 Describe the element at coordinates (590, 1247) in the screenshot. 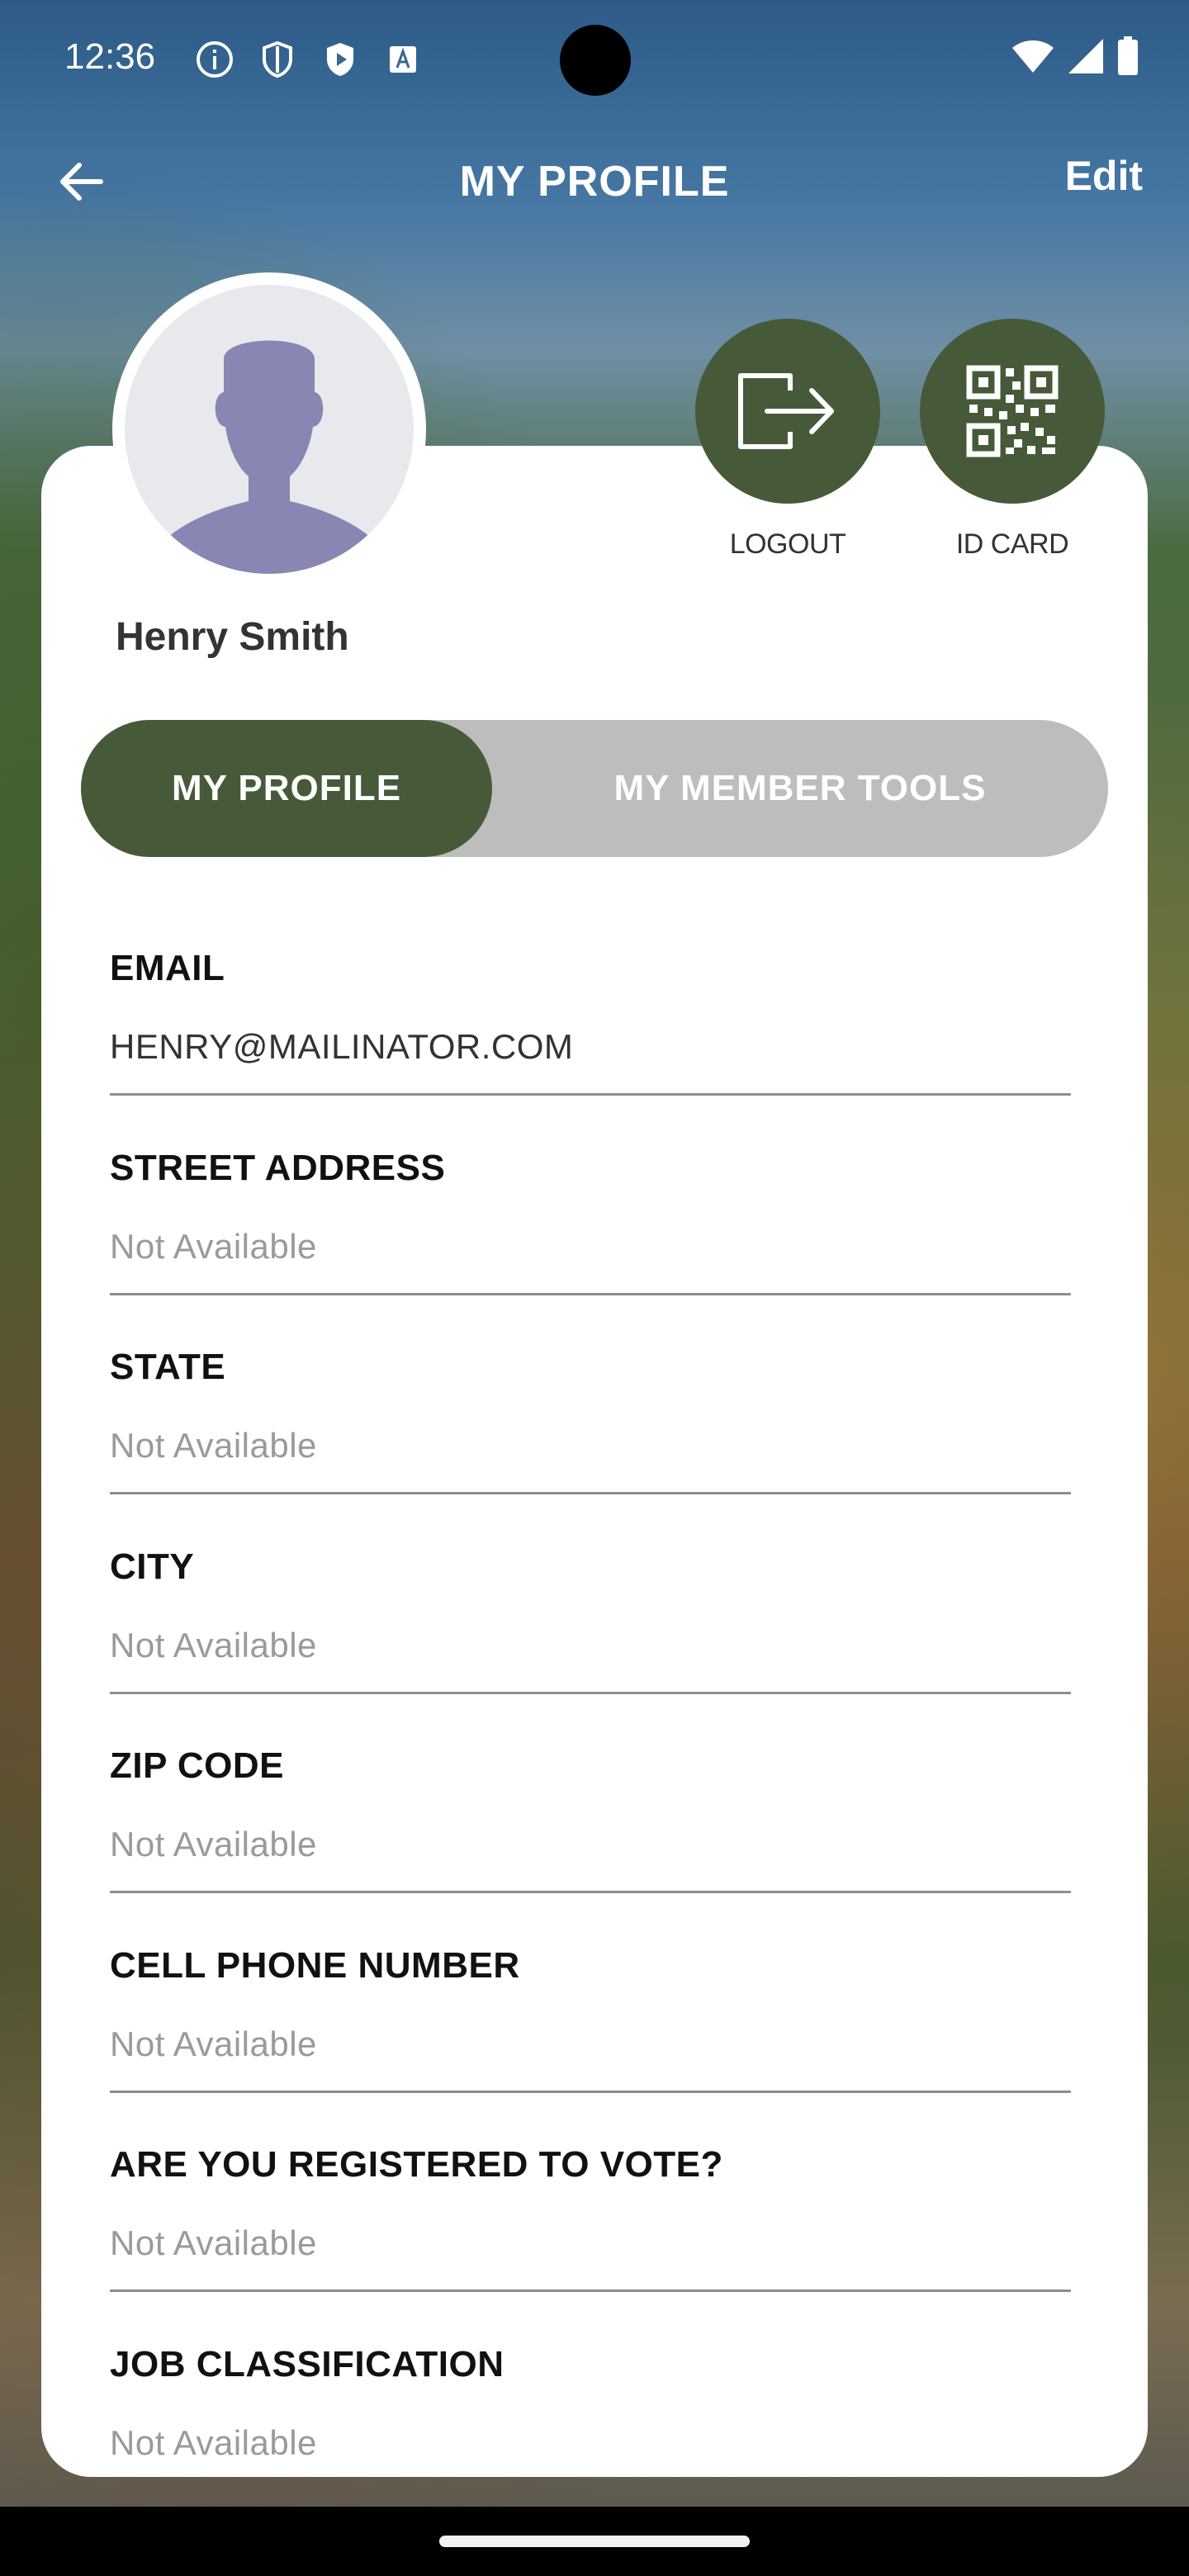

I see `street-address-field: STREET ADDRESS Not Available` at that location.